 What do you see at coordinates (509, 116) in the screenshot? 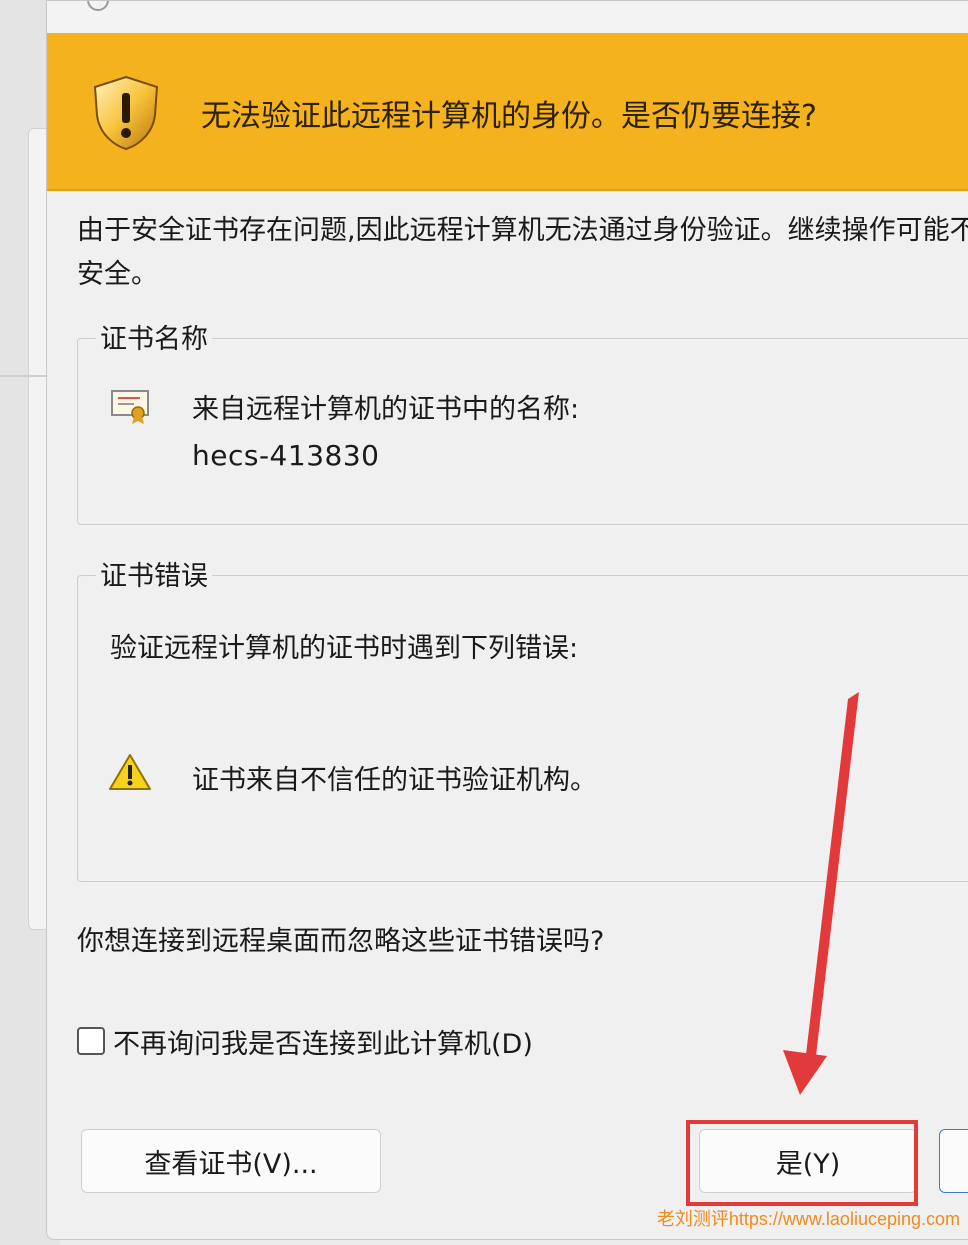
I see `banner-title: 无法验证此远程计算机的身份。是否仍要连接?` at bounding box center [509, 116].